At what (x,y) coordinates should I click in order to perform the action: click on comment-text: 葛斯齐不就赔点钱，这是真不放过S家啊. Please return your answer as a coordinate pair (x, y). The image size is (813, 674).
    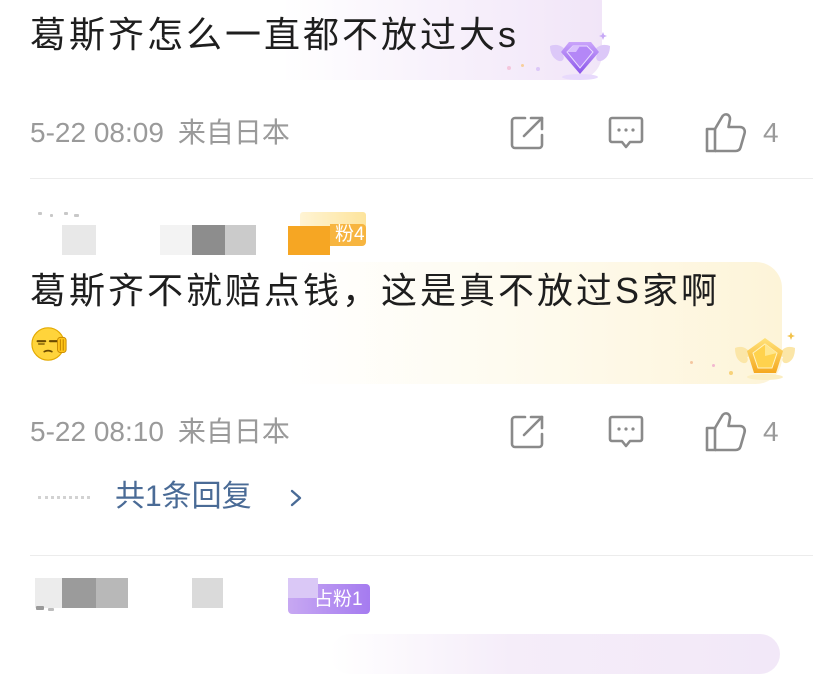
    Looking at the image, I should click on (375, 291).